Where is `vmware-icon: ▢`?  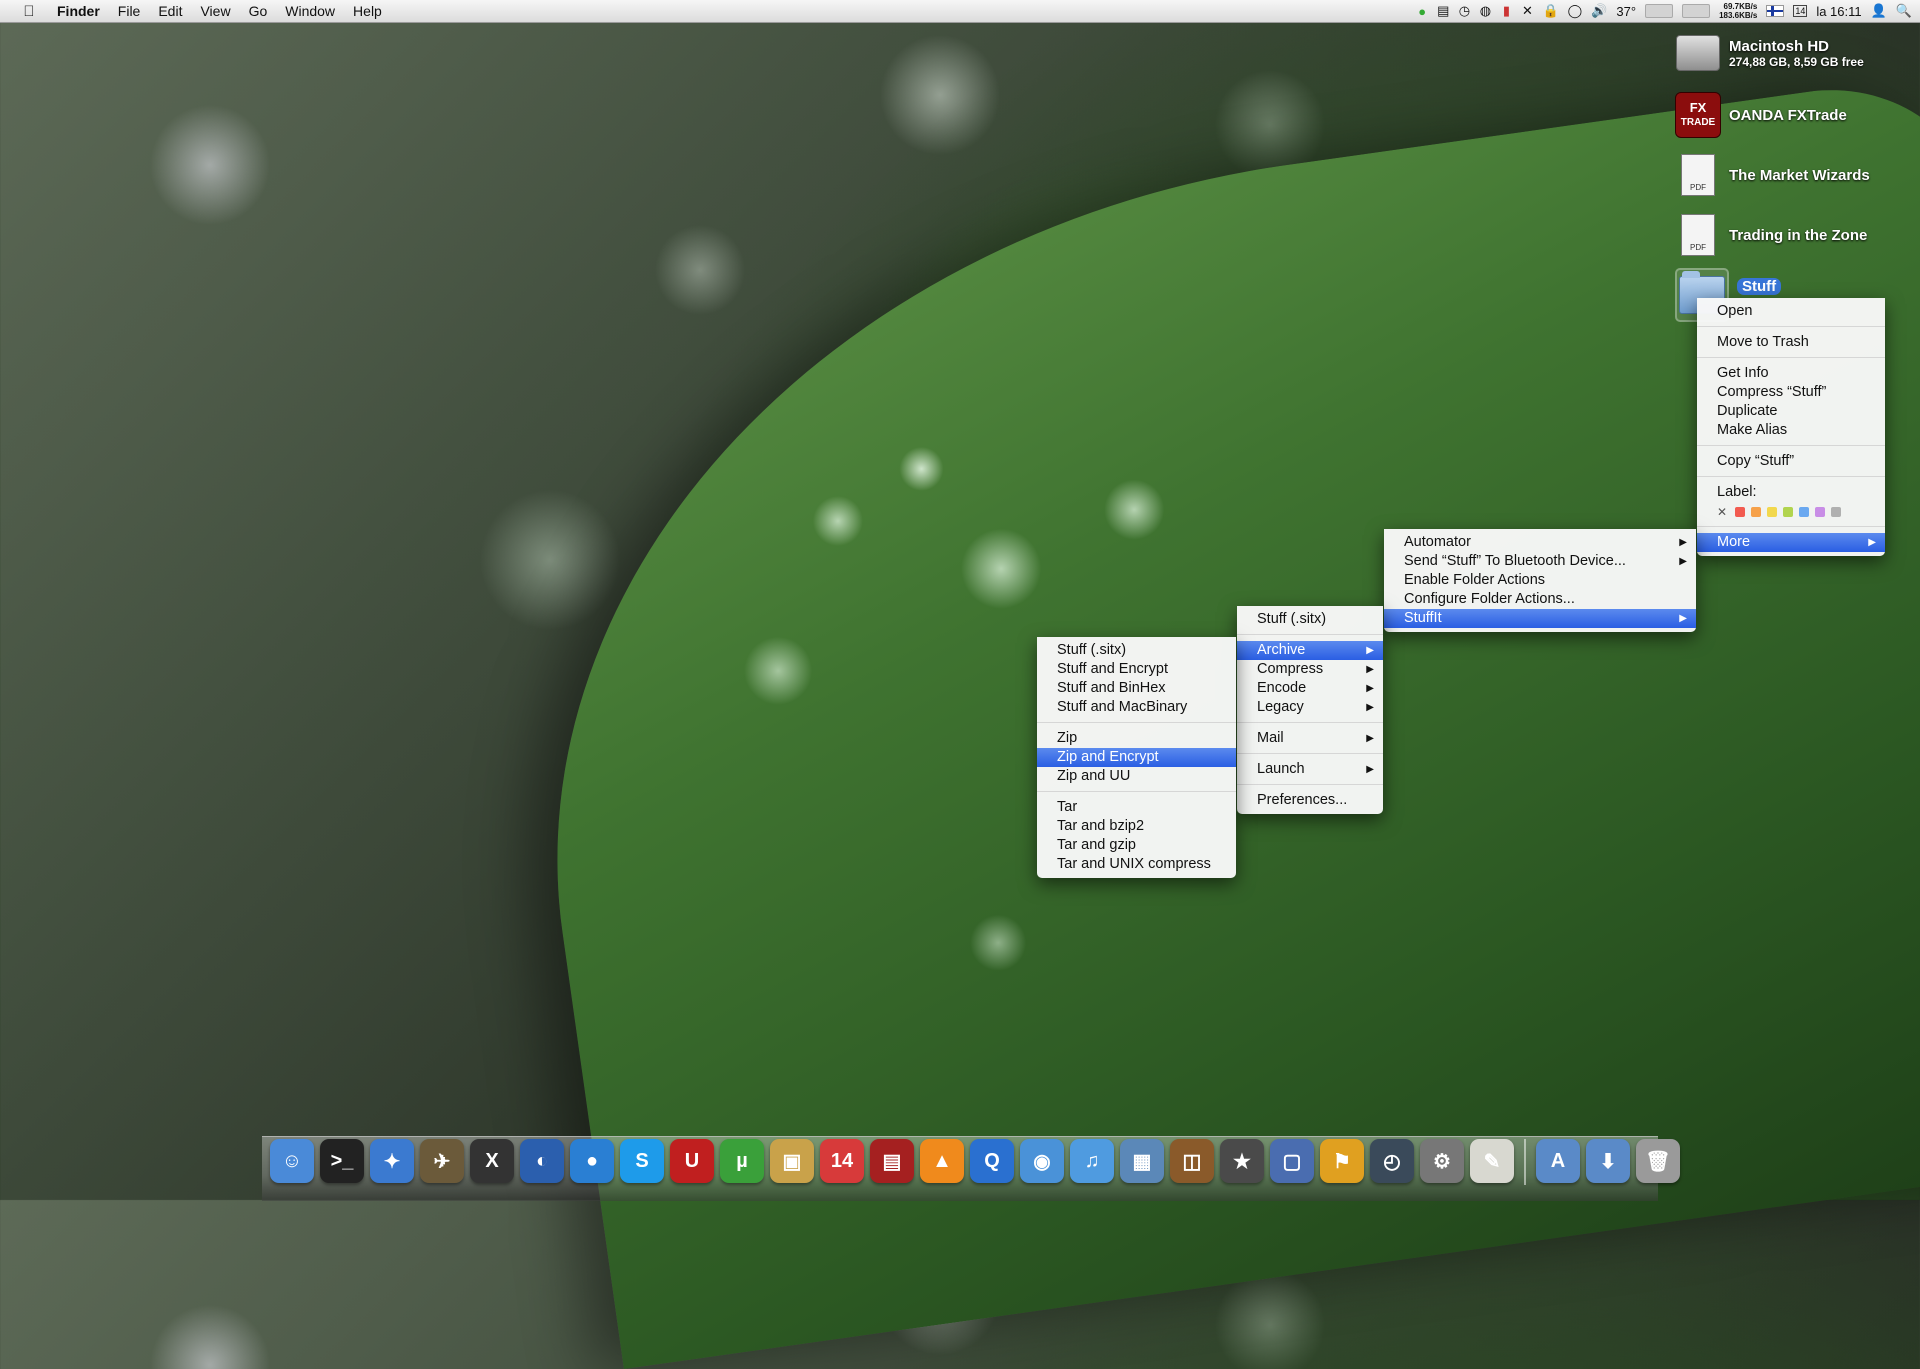
vmware-icon: ▢ is located at coordinates (1292, 1161).